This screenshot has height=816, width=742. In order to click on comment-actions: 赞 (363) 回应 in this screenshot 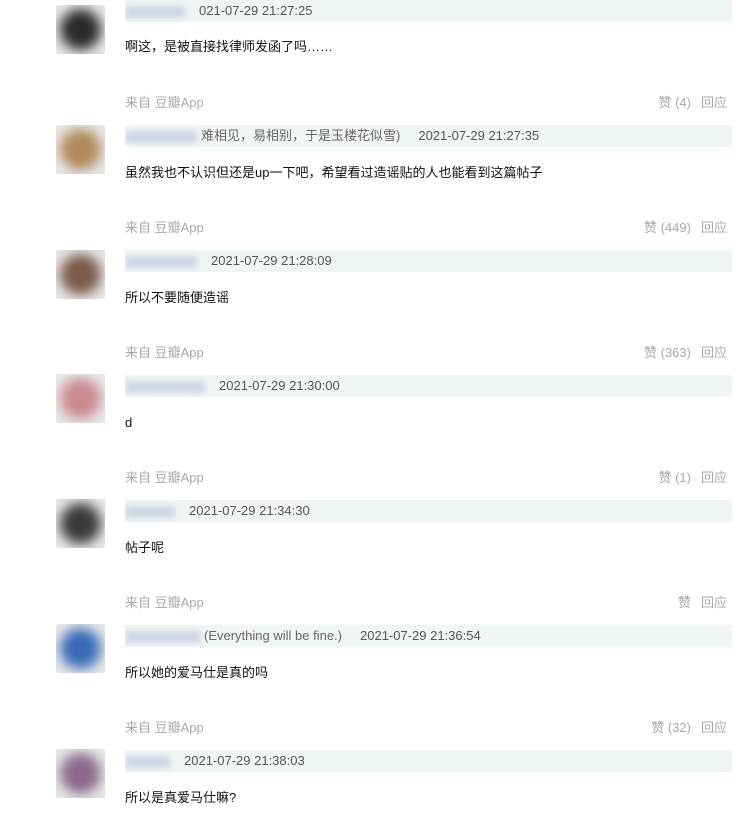, I will do `click(685, 353)`.